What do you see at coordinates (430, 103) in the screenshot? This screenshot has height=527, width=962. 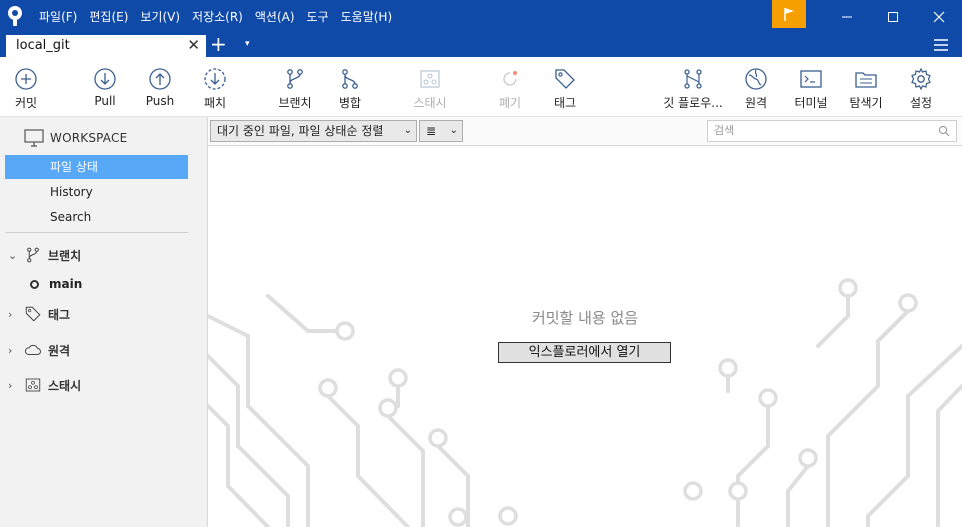 I see `stash-label: 스태시` at bounding box center [430, 103].